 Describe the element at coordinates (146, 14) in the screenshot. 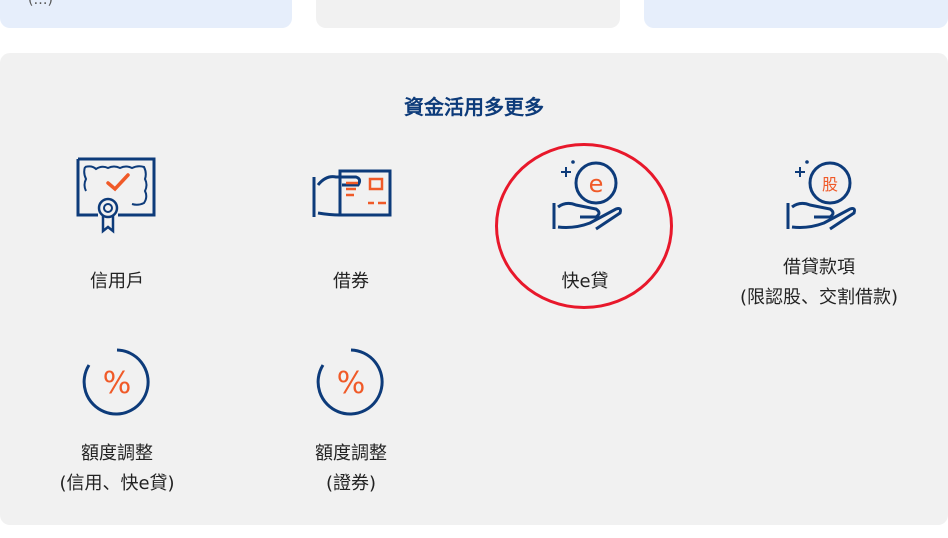

I see `top-card-1: (…)` at that location.